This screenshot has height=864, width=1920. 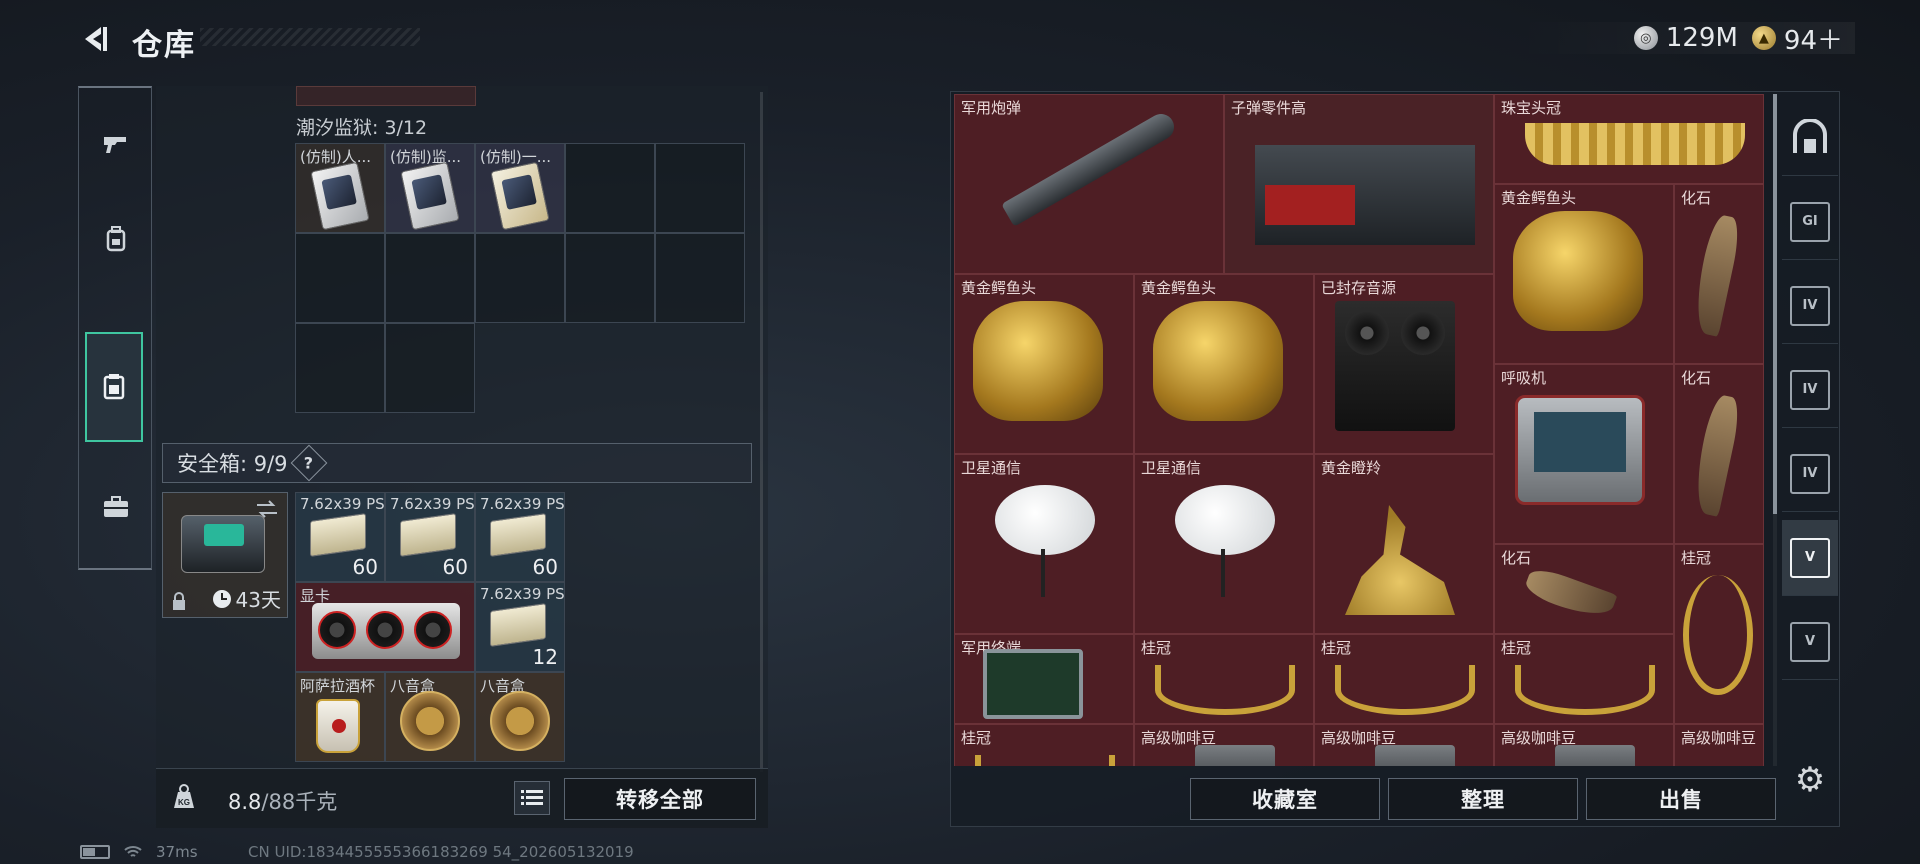 I want to click on satellite-dish-image, so click(x=1045, y=520).